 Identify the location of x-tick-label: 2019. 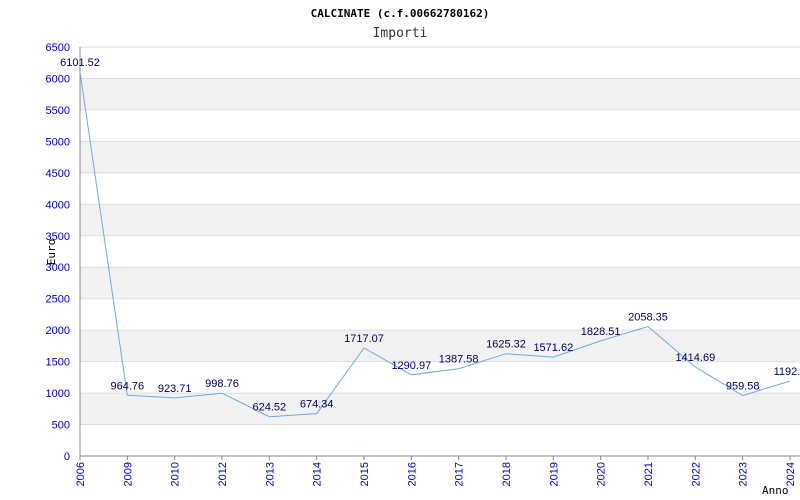
(554, 474).